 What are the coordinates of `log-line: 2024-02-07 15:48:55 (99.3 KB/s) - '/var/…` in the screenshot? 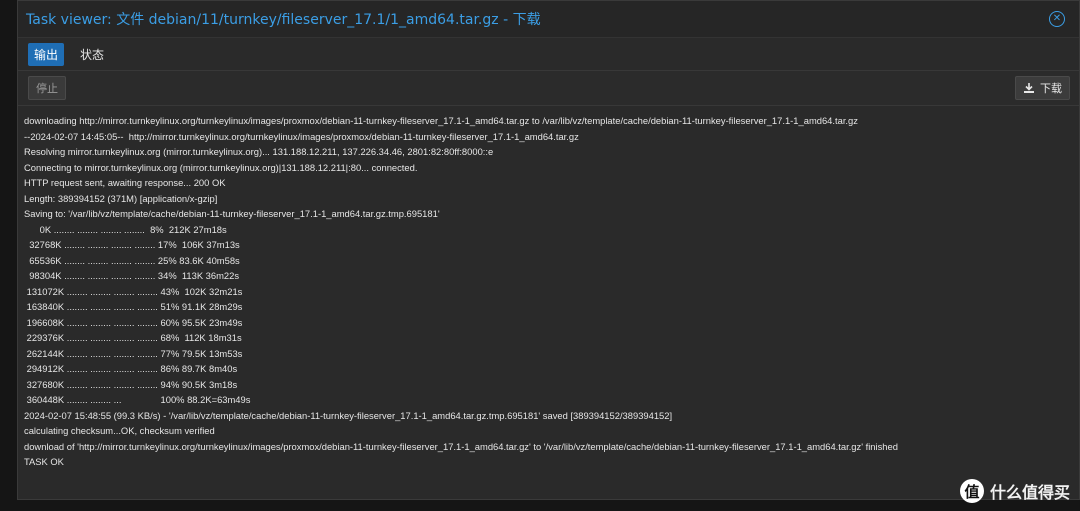 It's located at (348, 415).